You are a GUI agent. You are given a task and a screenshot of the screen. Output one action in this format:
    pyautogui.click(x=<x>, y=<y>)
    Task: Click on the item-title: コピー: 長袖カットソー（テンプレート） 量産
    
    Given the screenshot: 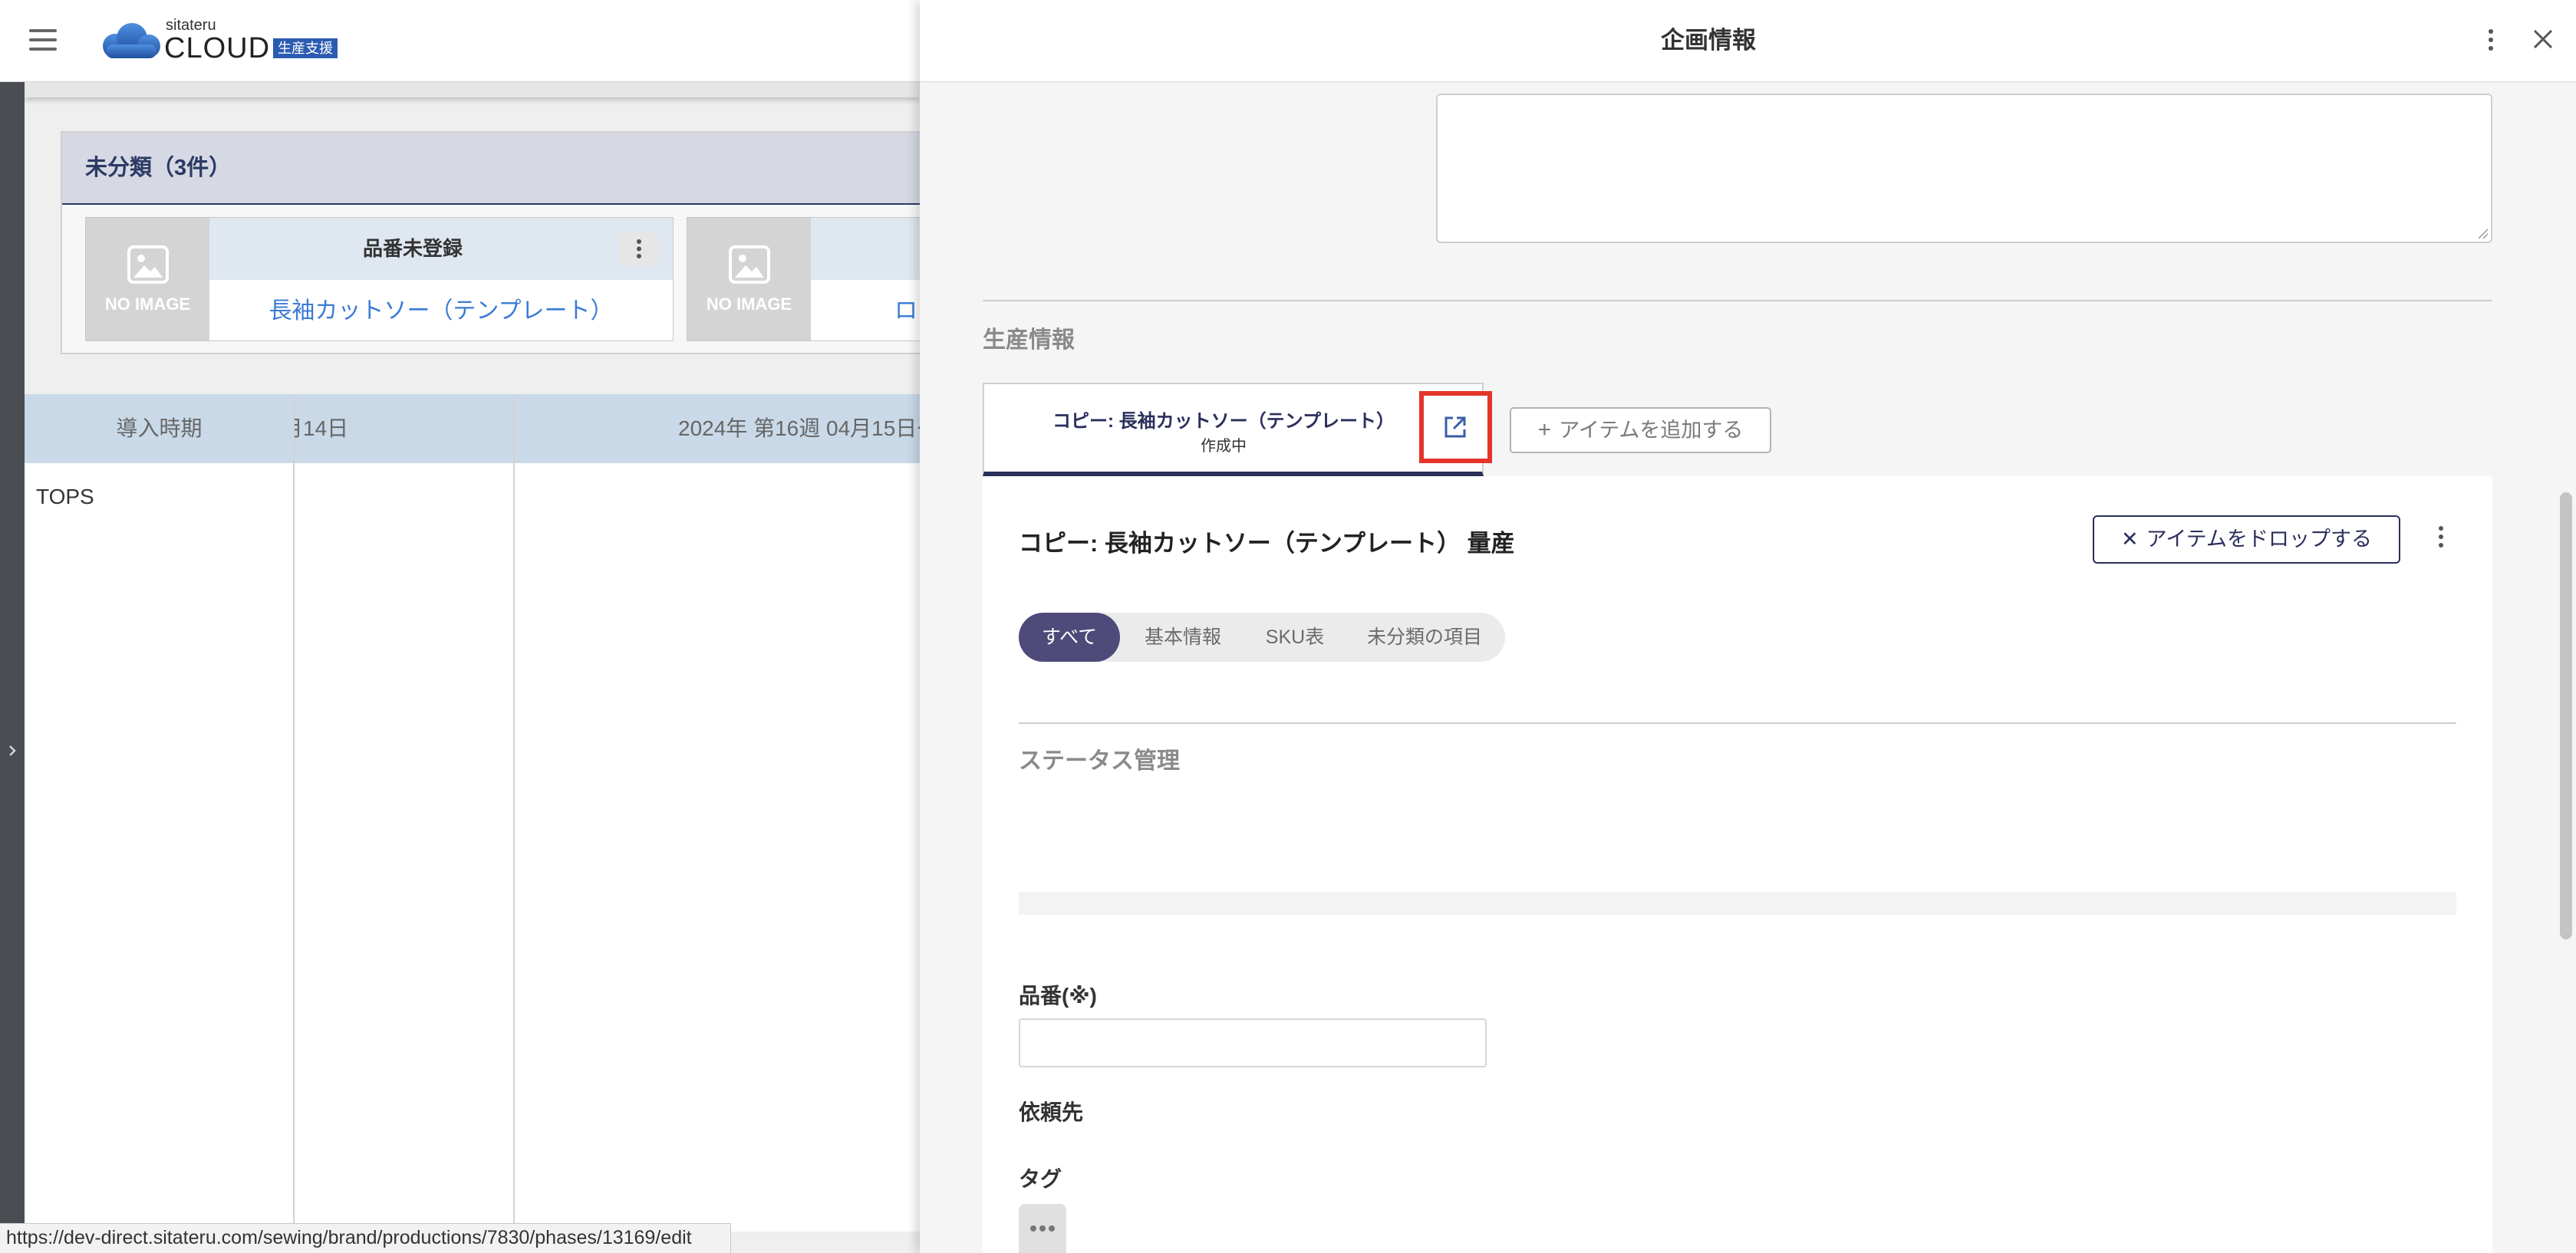 What is the action you would take?
    pyautogui.click(x=1267, y=543)
    